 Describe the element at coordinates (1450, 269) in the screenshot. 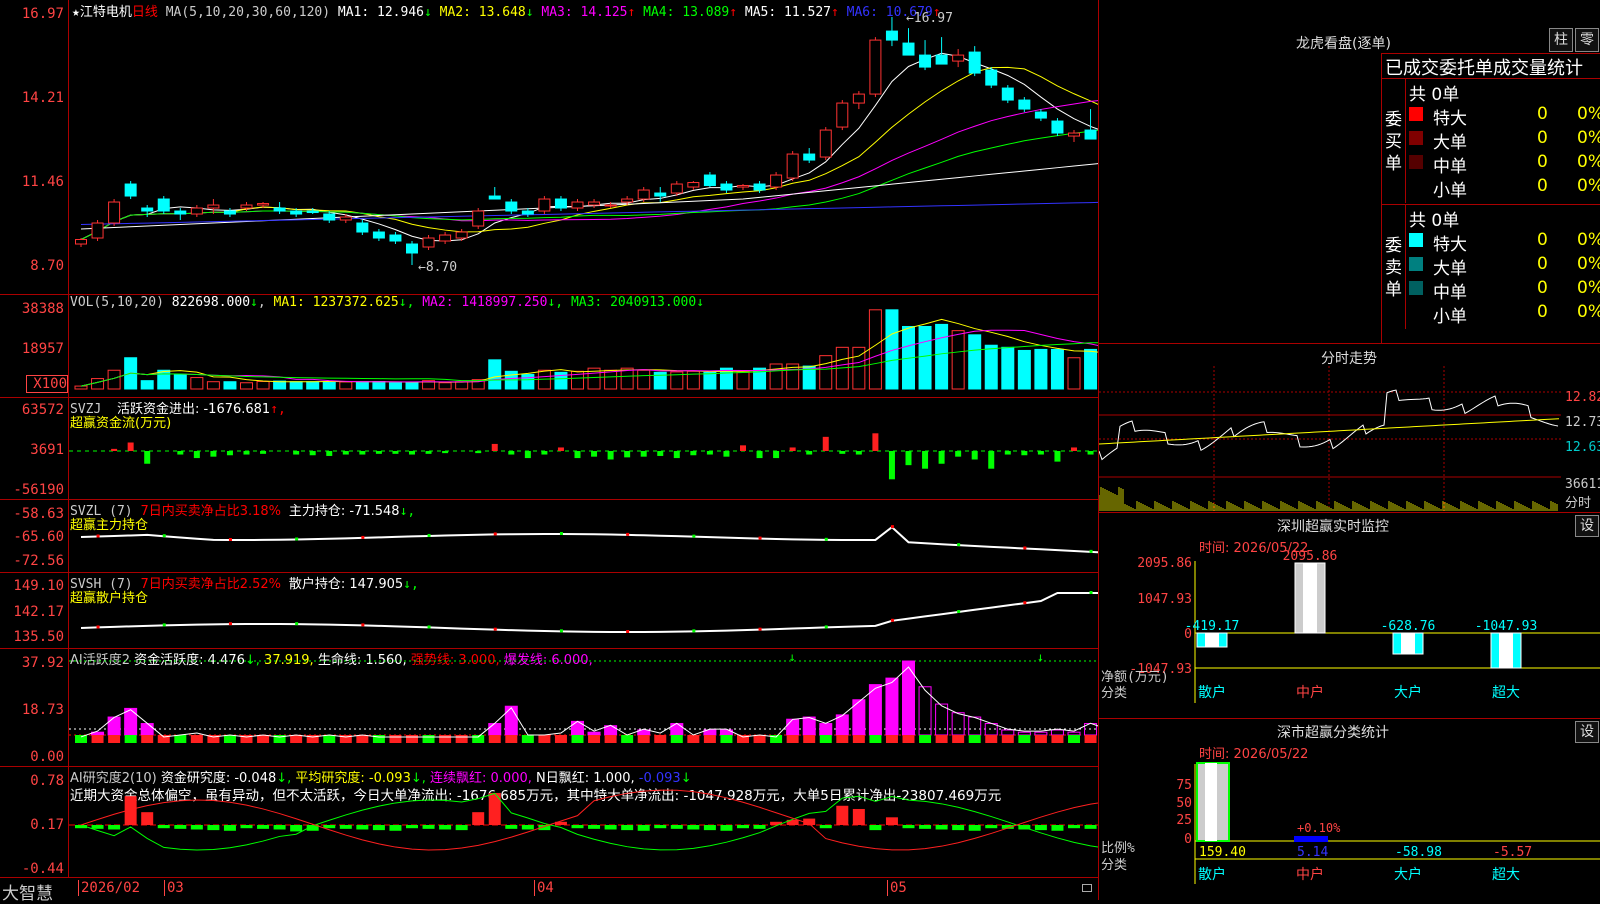

I see `sell-row-name: 大单` at that location.